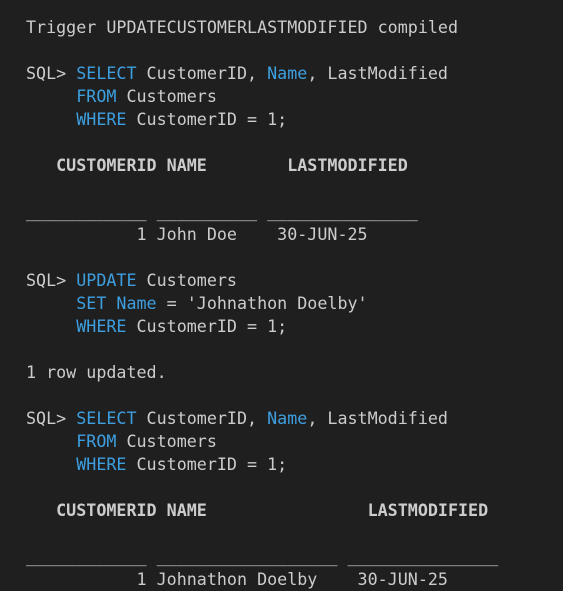 The width and height of the screenshot is (563, 591). I want to click on update-line: SQL> UPDATE Customers, so click(291, 280).